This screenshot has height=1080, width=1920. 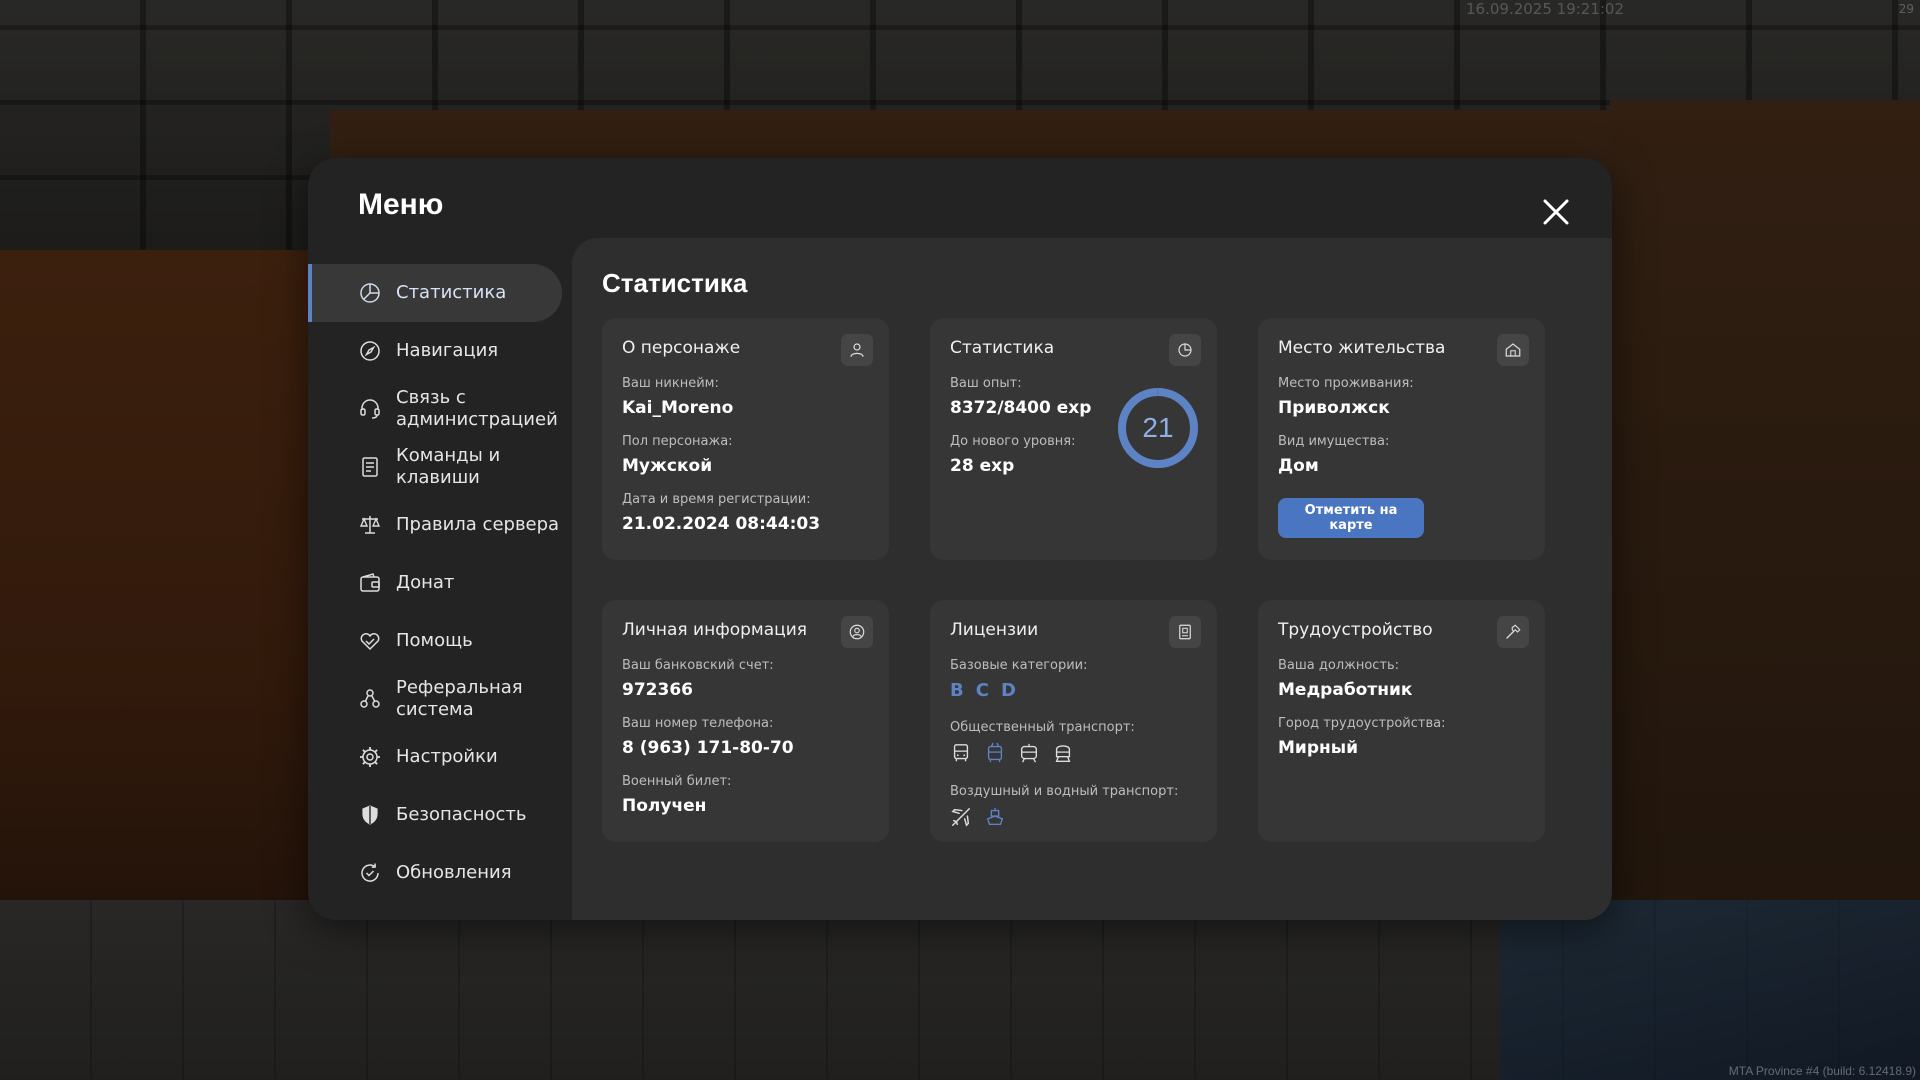 I want to click on sidebar-item-commands: Команды и клавиши, so click(x=435, y=467).